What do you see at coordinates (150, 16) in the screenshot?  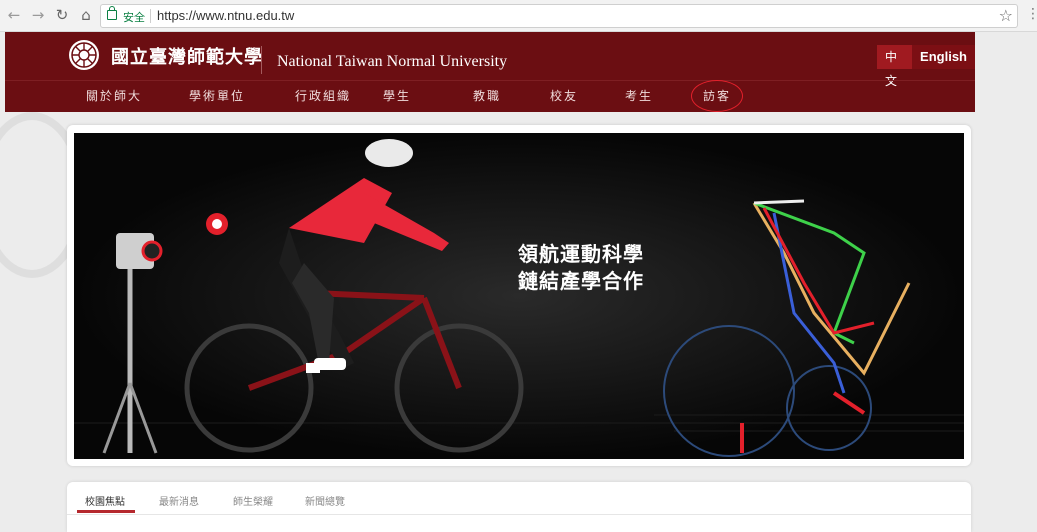 I see `url-divider` at bounding box center [150, 16].